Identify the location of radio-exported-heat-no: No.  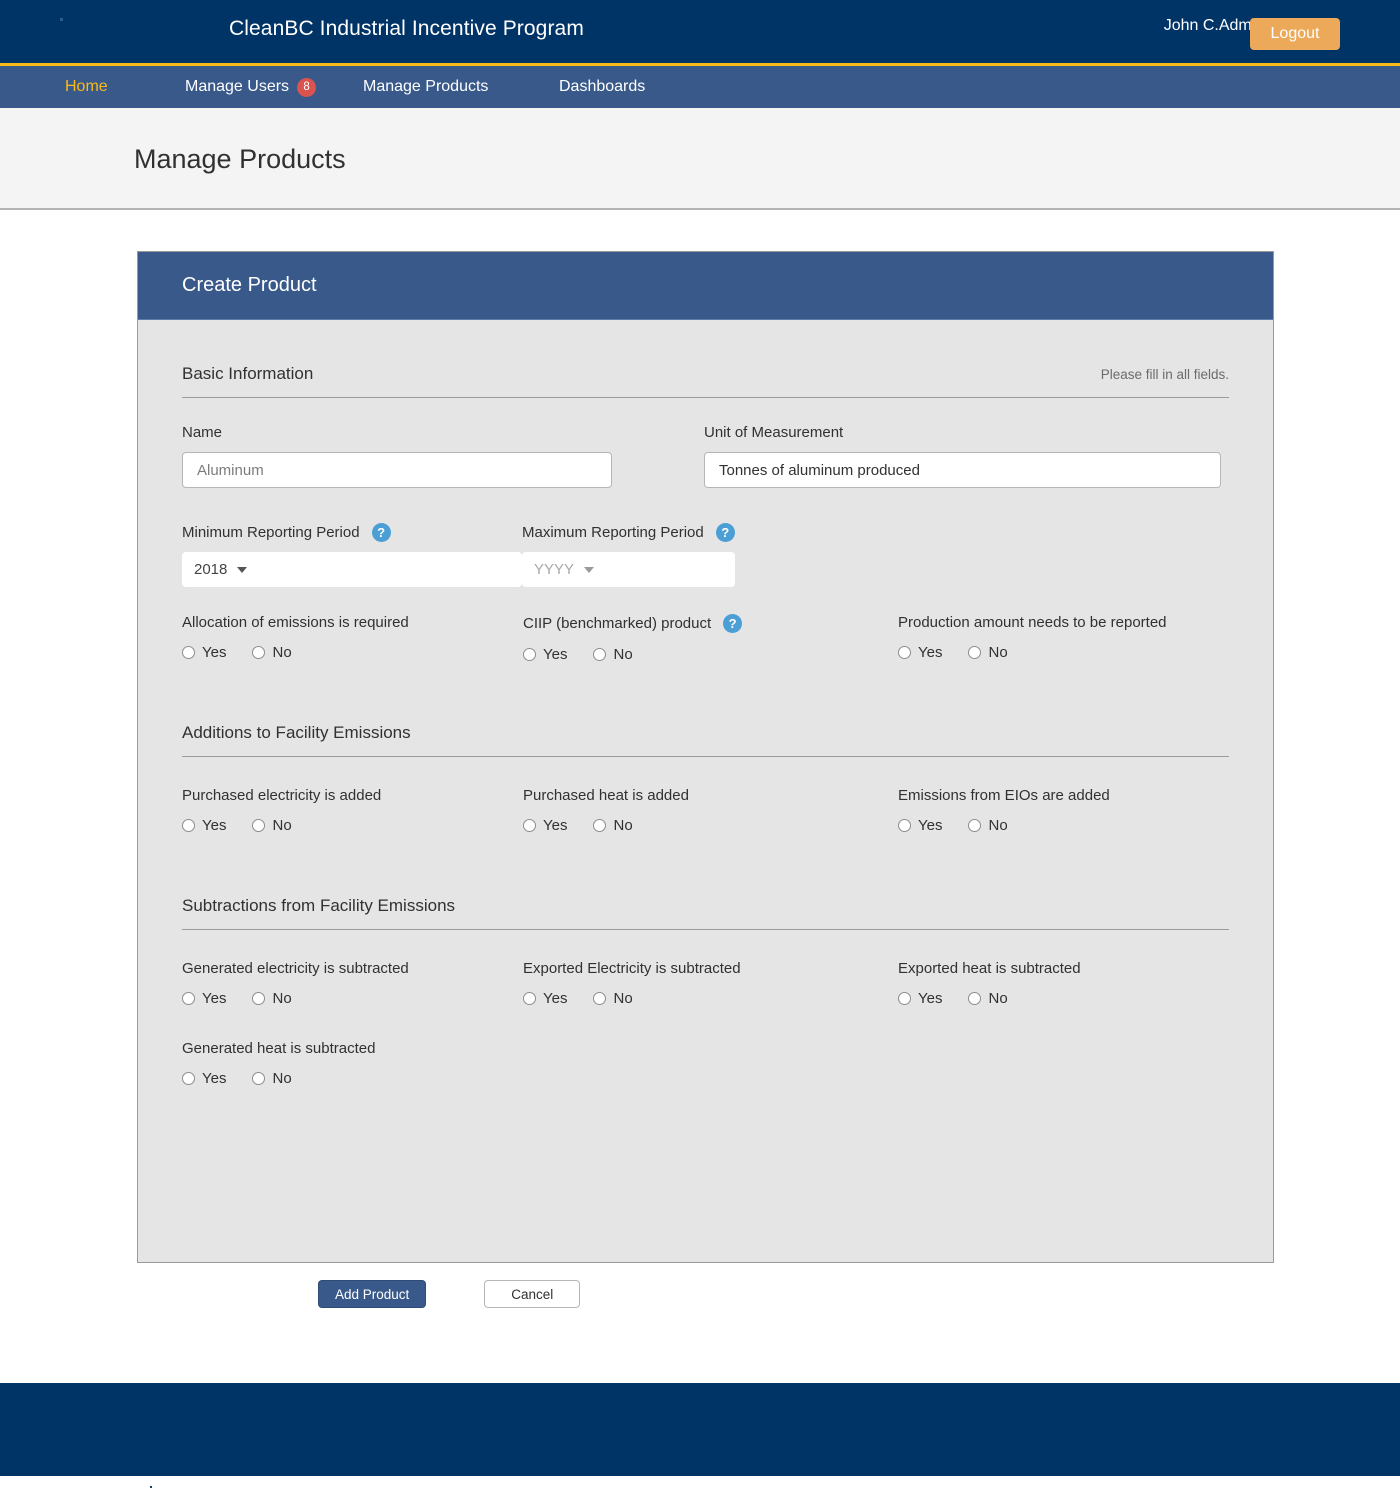
(988, 998).